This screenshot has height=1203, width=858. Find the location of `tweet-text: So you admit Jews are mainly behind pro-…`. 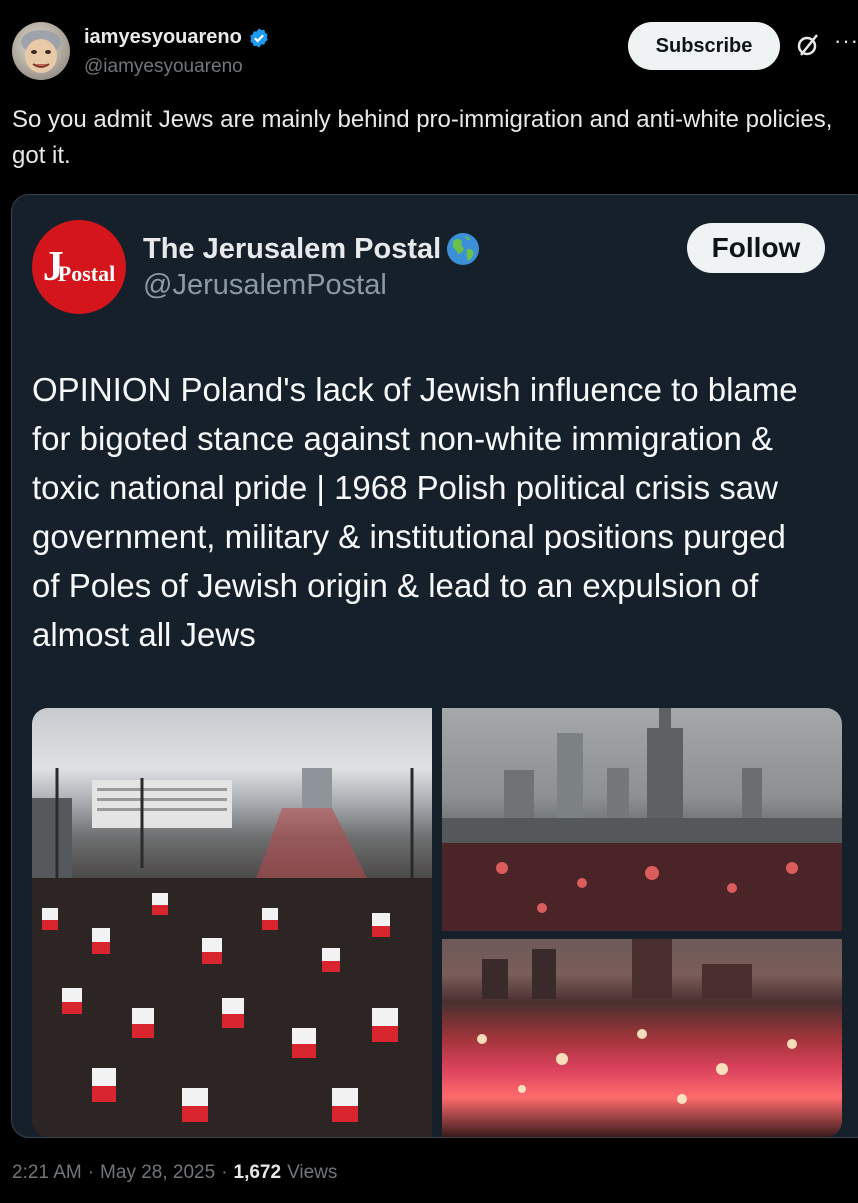

tweet-text: So you admit Jews are mainly behind pro-… is located at coordinates (422, 137).